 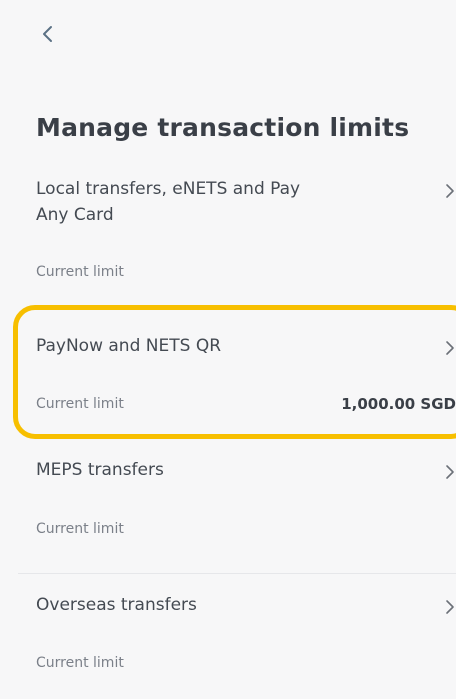 I want to click on limit-item-title: Overseas transfers, so click(x=116, y=605).